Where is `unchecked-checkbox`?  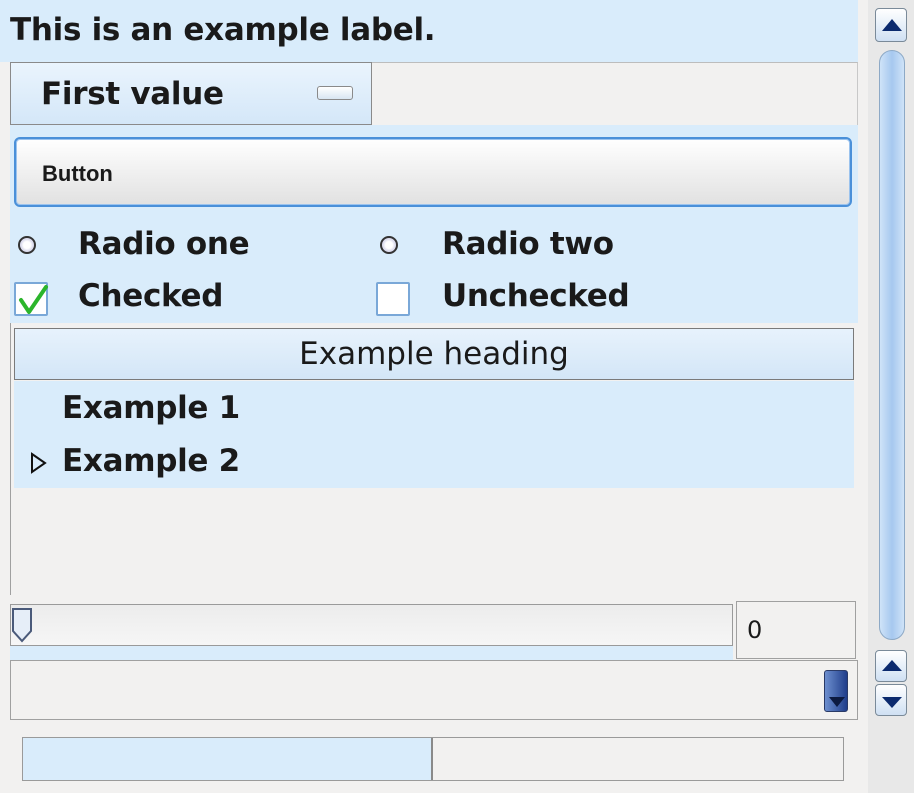 unchecked-checkbox is located at coordinates (393, 299).